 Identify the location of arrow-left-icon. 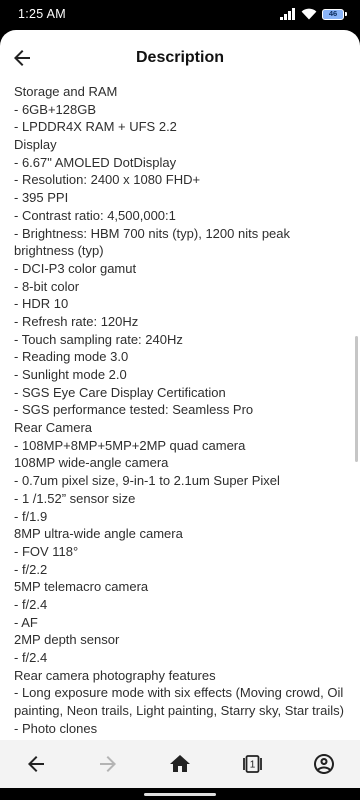
(22, 58).